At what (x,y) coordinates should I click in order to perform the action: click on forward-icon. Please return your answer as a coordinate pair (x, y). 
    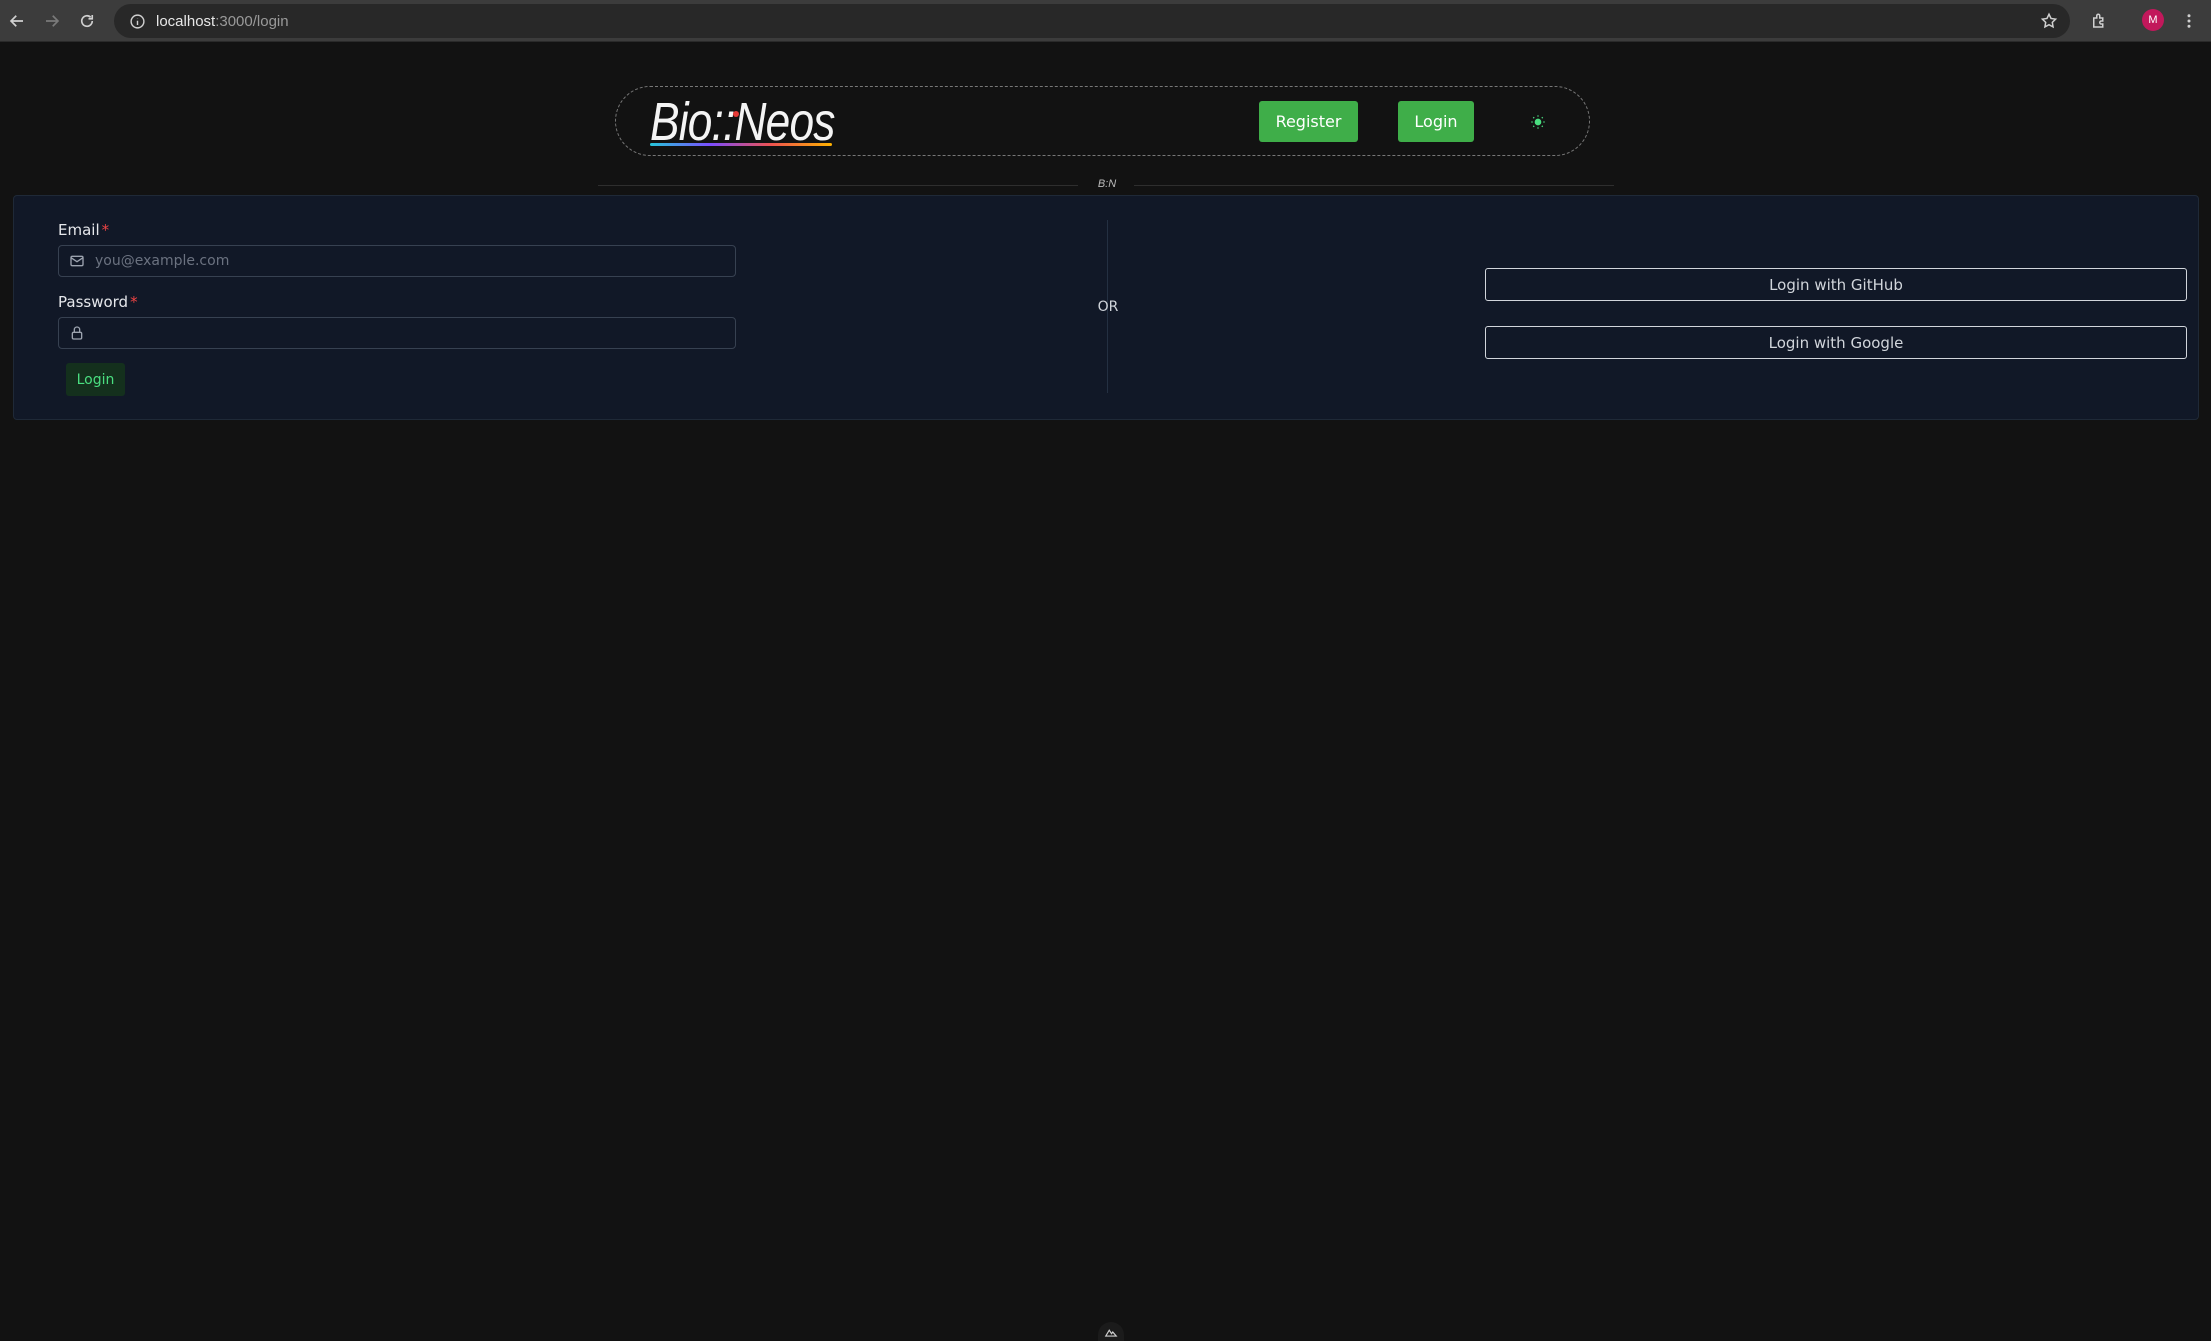
    Looking at the image, I should click on (52, 21).